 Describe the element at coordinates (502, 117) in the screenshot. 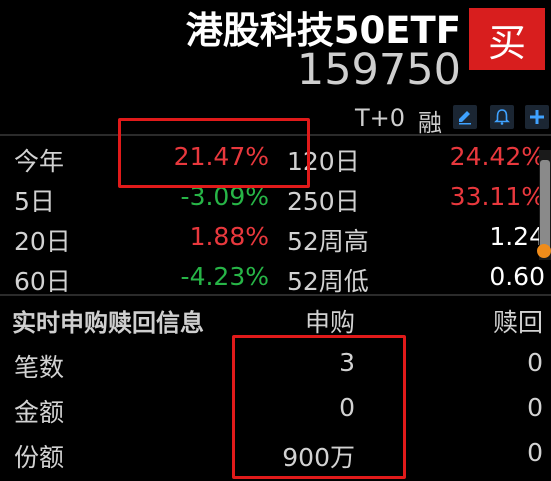

I see `bell-icon` at that location.